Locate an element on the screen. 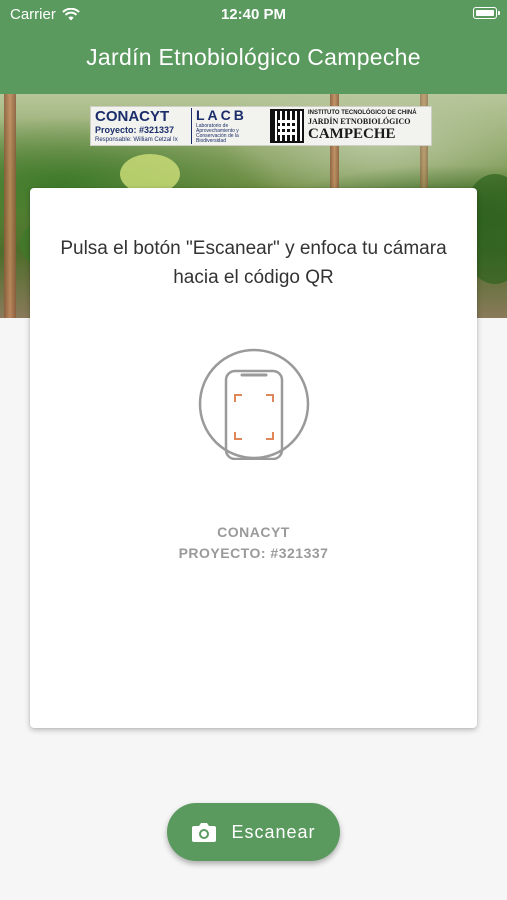 This screenshot has height=900, width=507. sponsor-text: CONACYT PROYECTO: #321337 is located at coordinates (253, 543).